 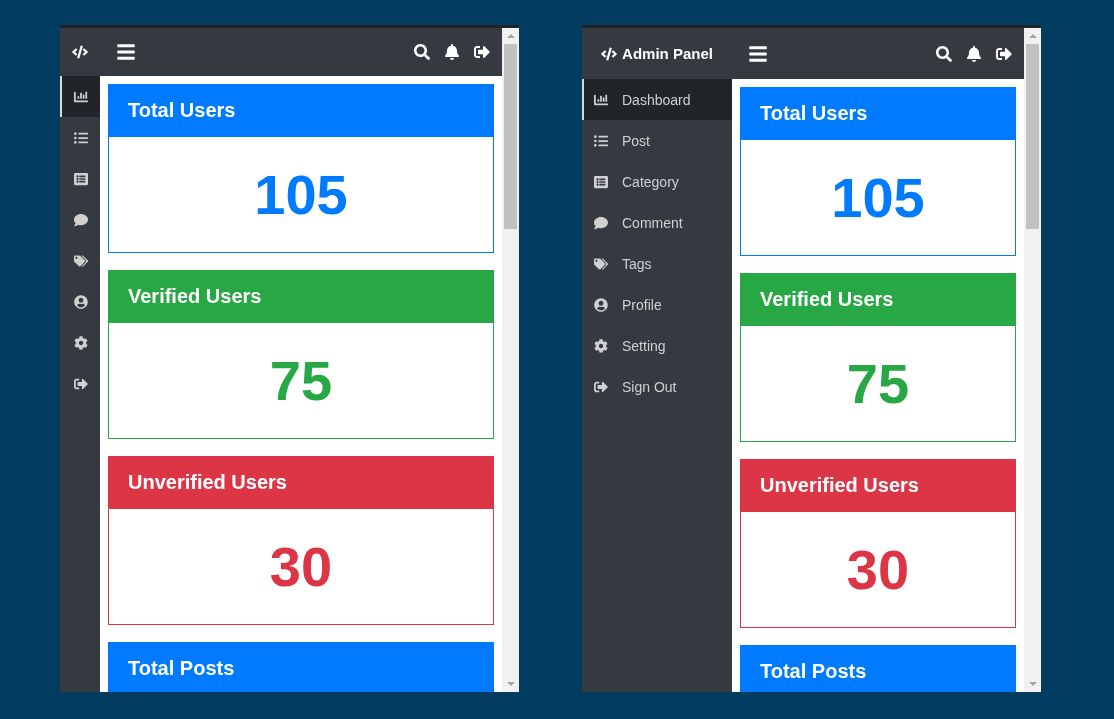 I want to click on sidebar-item: Comment, so click(x=657, y=222).